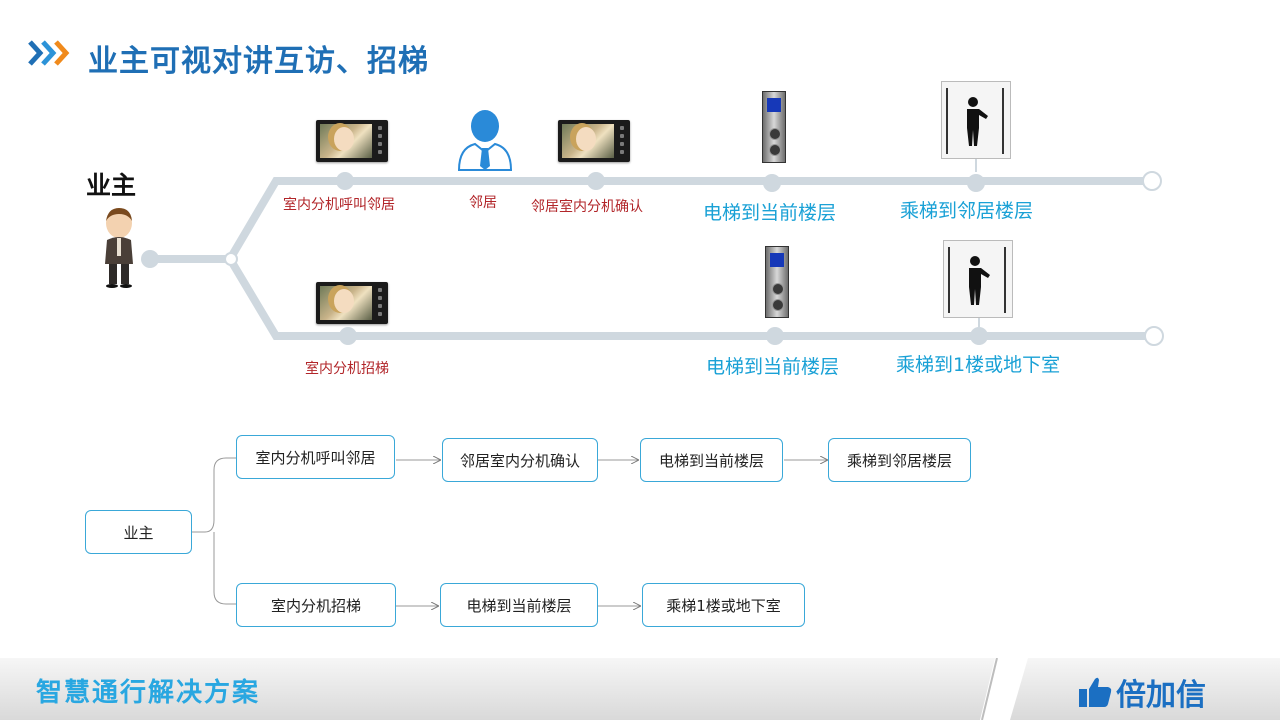 This screenshot has height=720, width=1280. Describe the element at coordinates (485, 140) in the screenshot. I see `neighbor-person-icon` at that location.